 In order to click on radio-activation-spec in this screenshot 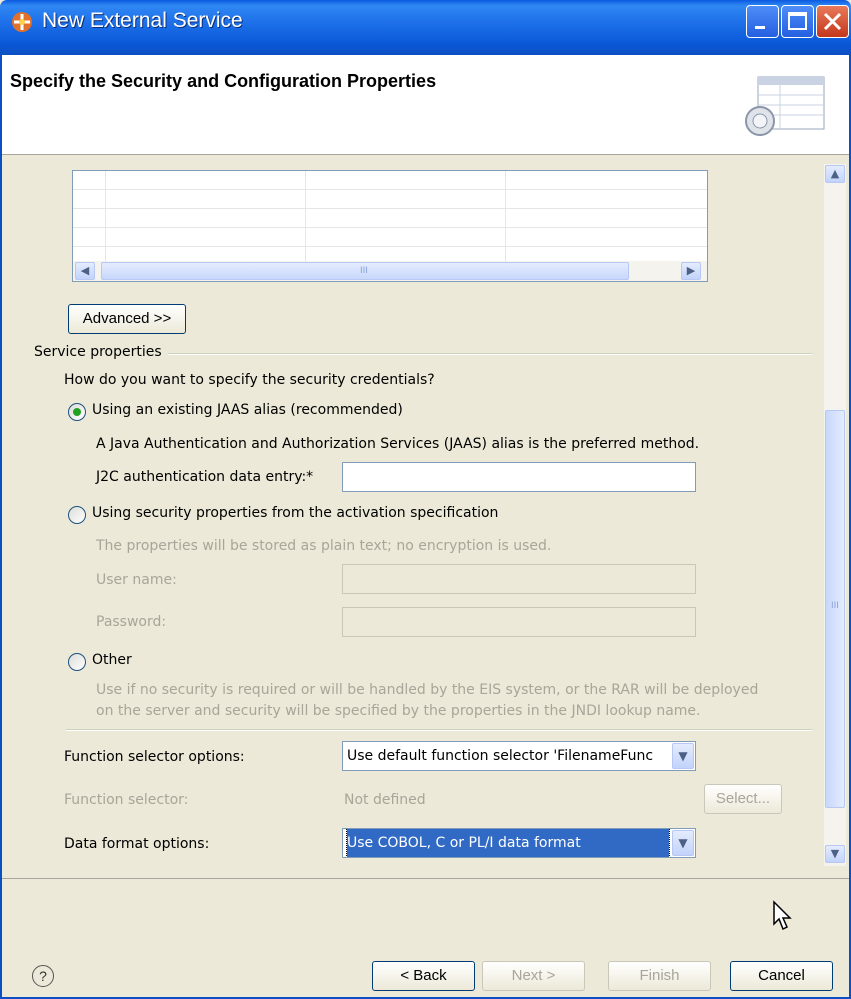, I will do `click(77, 515)`.